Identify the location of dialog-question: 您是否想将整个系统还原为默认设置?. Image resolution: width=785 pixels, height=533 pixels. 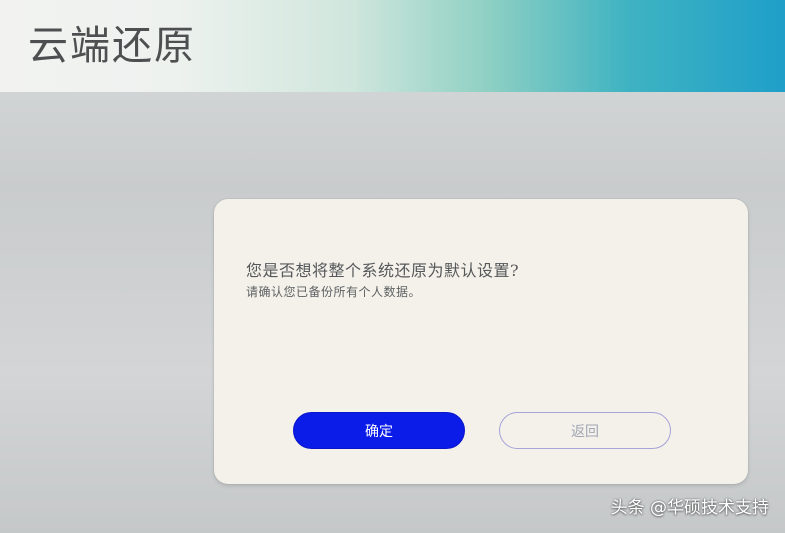
(383, 270).